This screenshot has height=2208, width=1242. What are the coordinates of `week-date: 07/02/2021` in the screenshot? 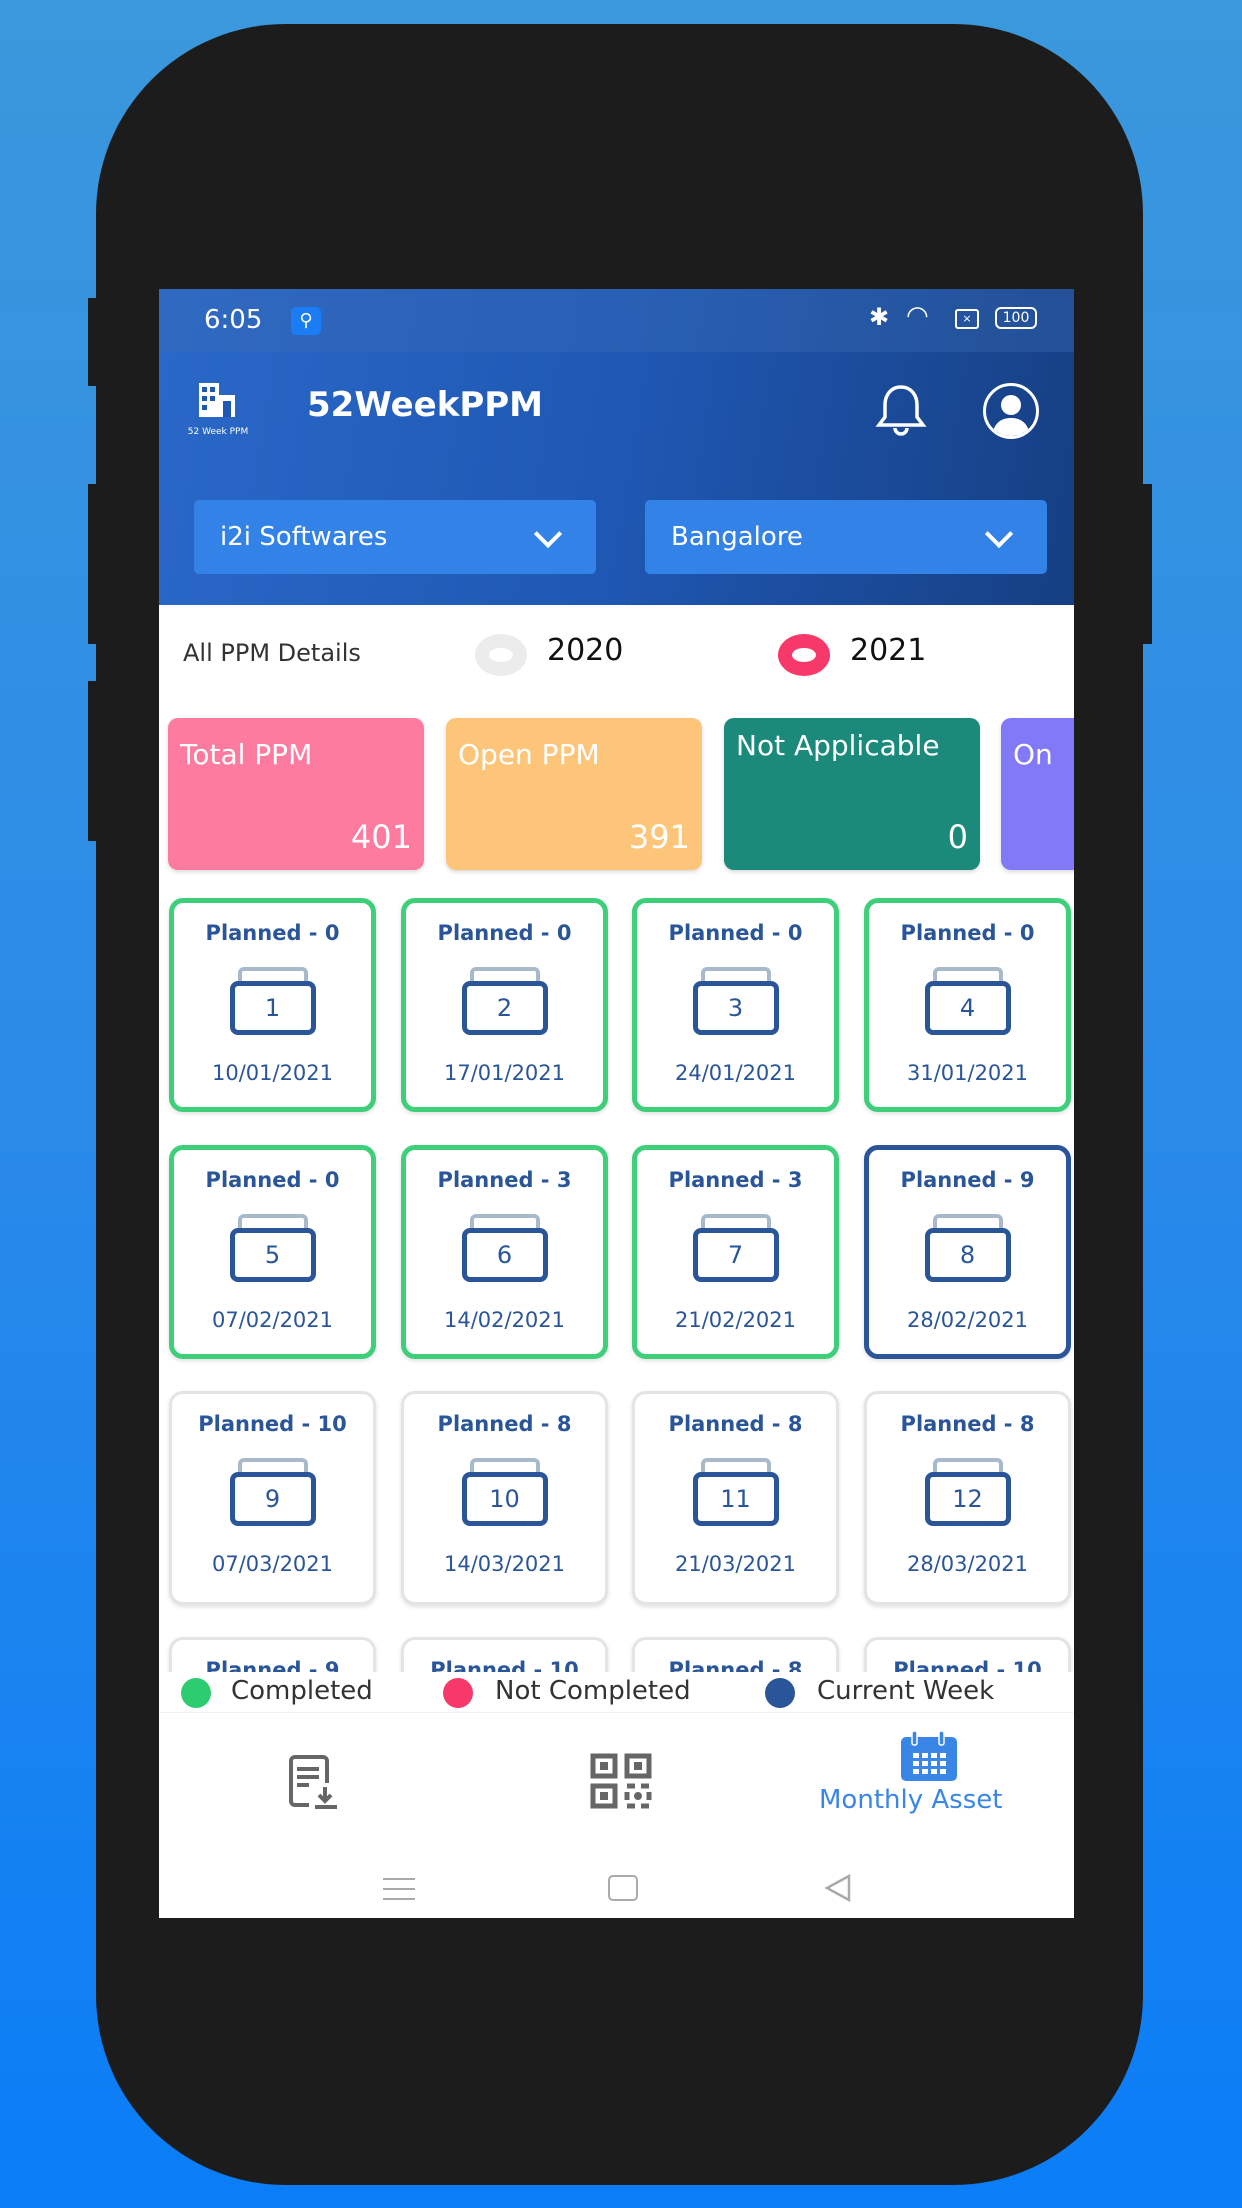 It's located at (272, 1320).